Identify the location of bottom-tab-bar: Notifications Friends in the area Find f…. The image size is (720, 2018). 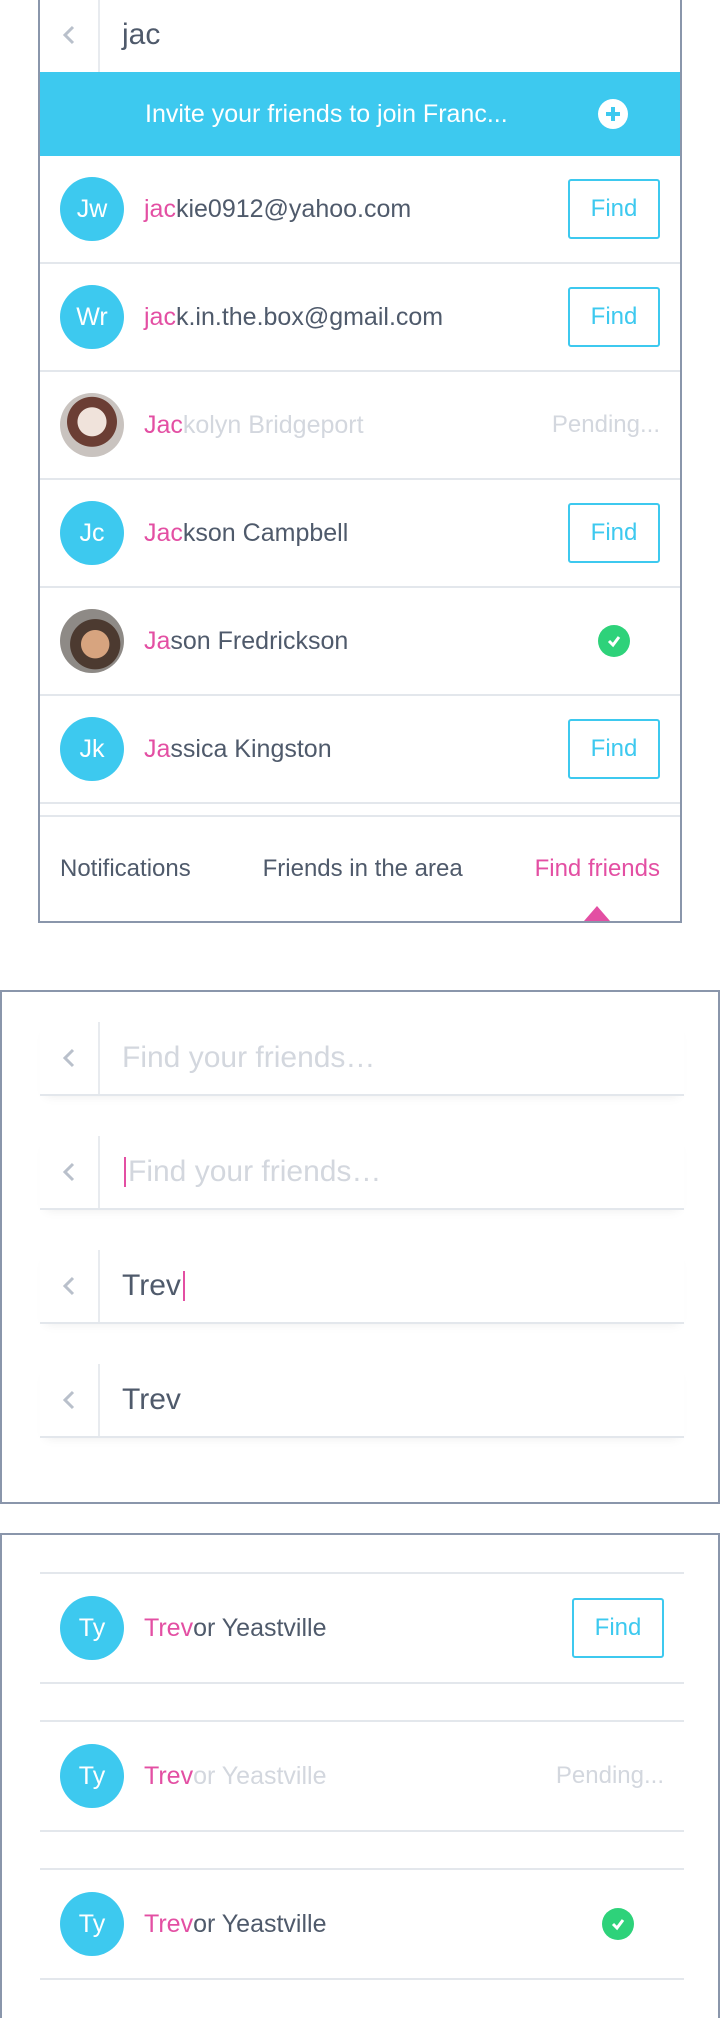
(360, 868).